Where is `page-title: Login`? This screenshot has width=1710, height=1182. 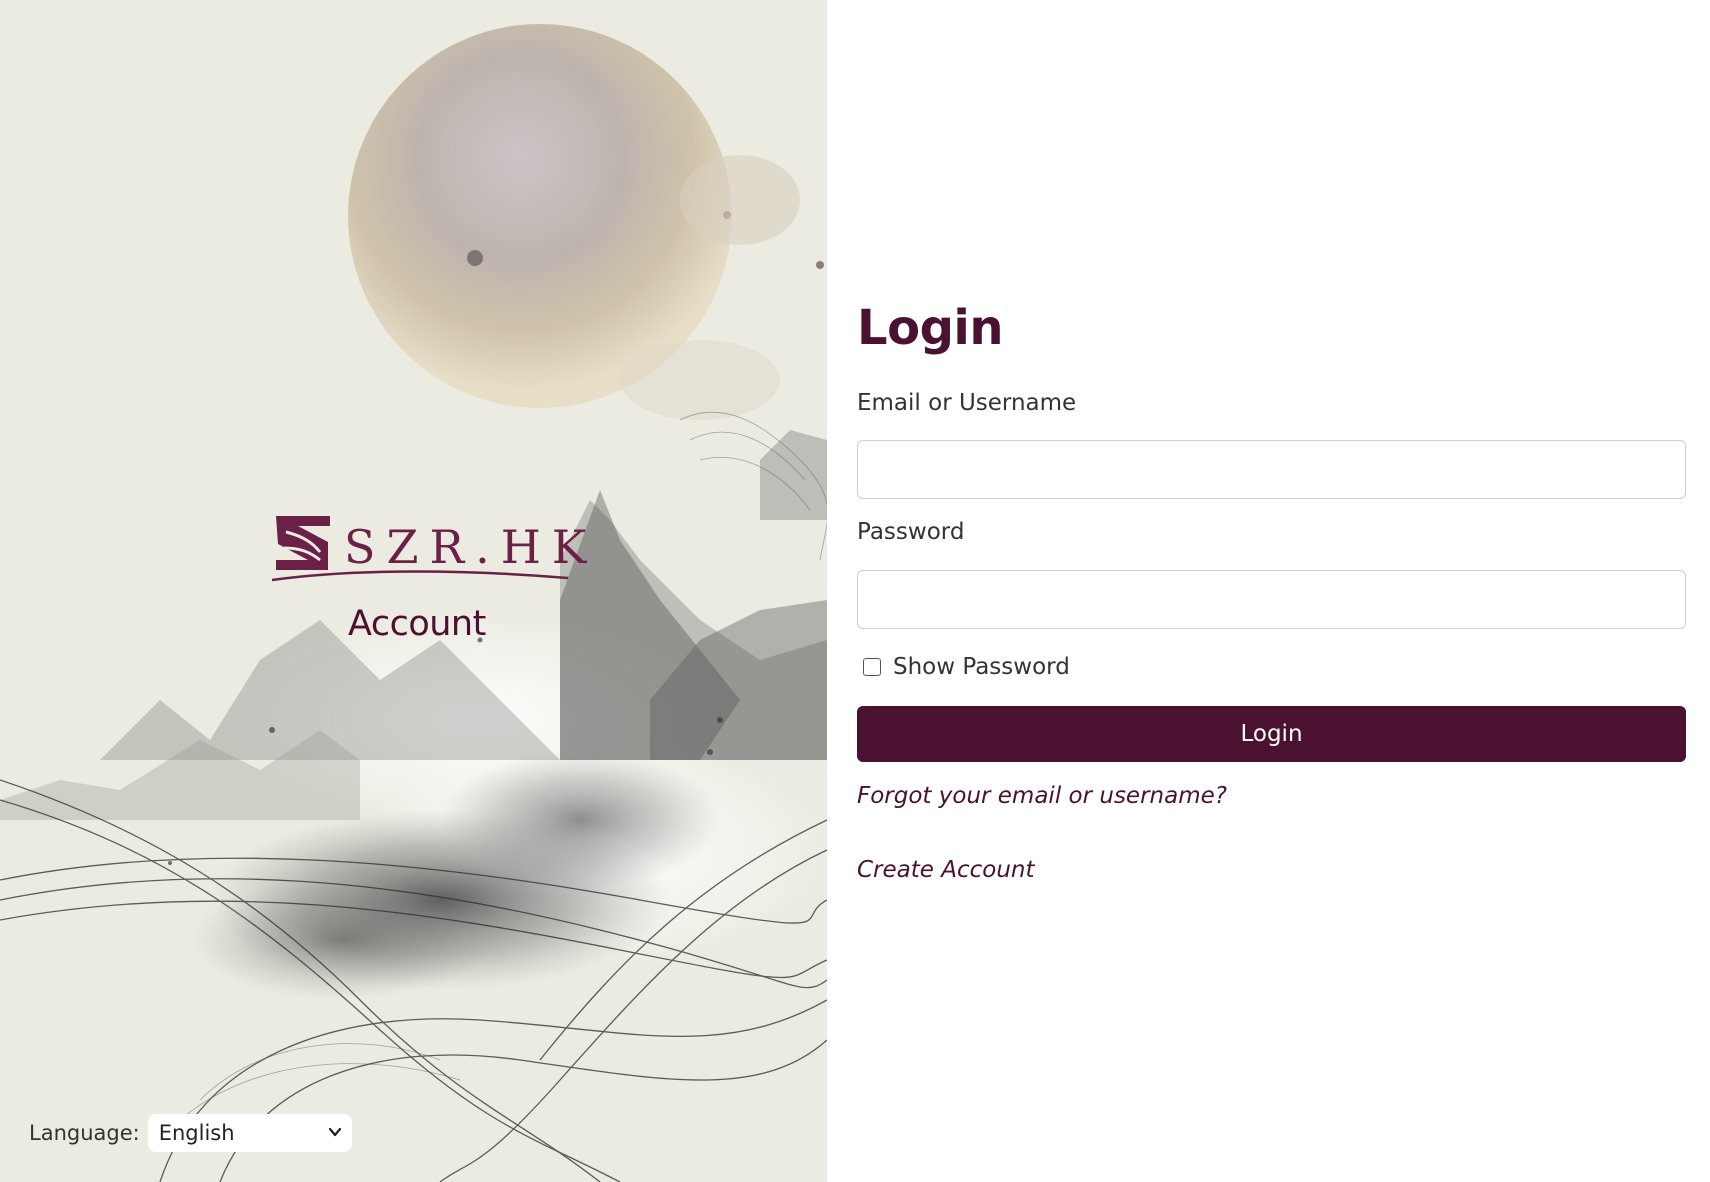
page-title: Login is located at coordinates (930, 328).